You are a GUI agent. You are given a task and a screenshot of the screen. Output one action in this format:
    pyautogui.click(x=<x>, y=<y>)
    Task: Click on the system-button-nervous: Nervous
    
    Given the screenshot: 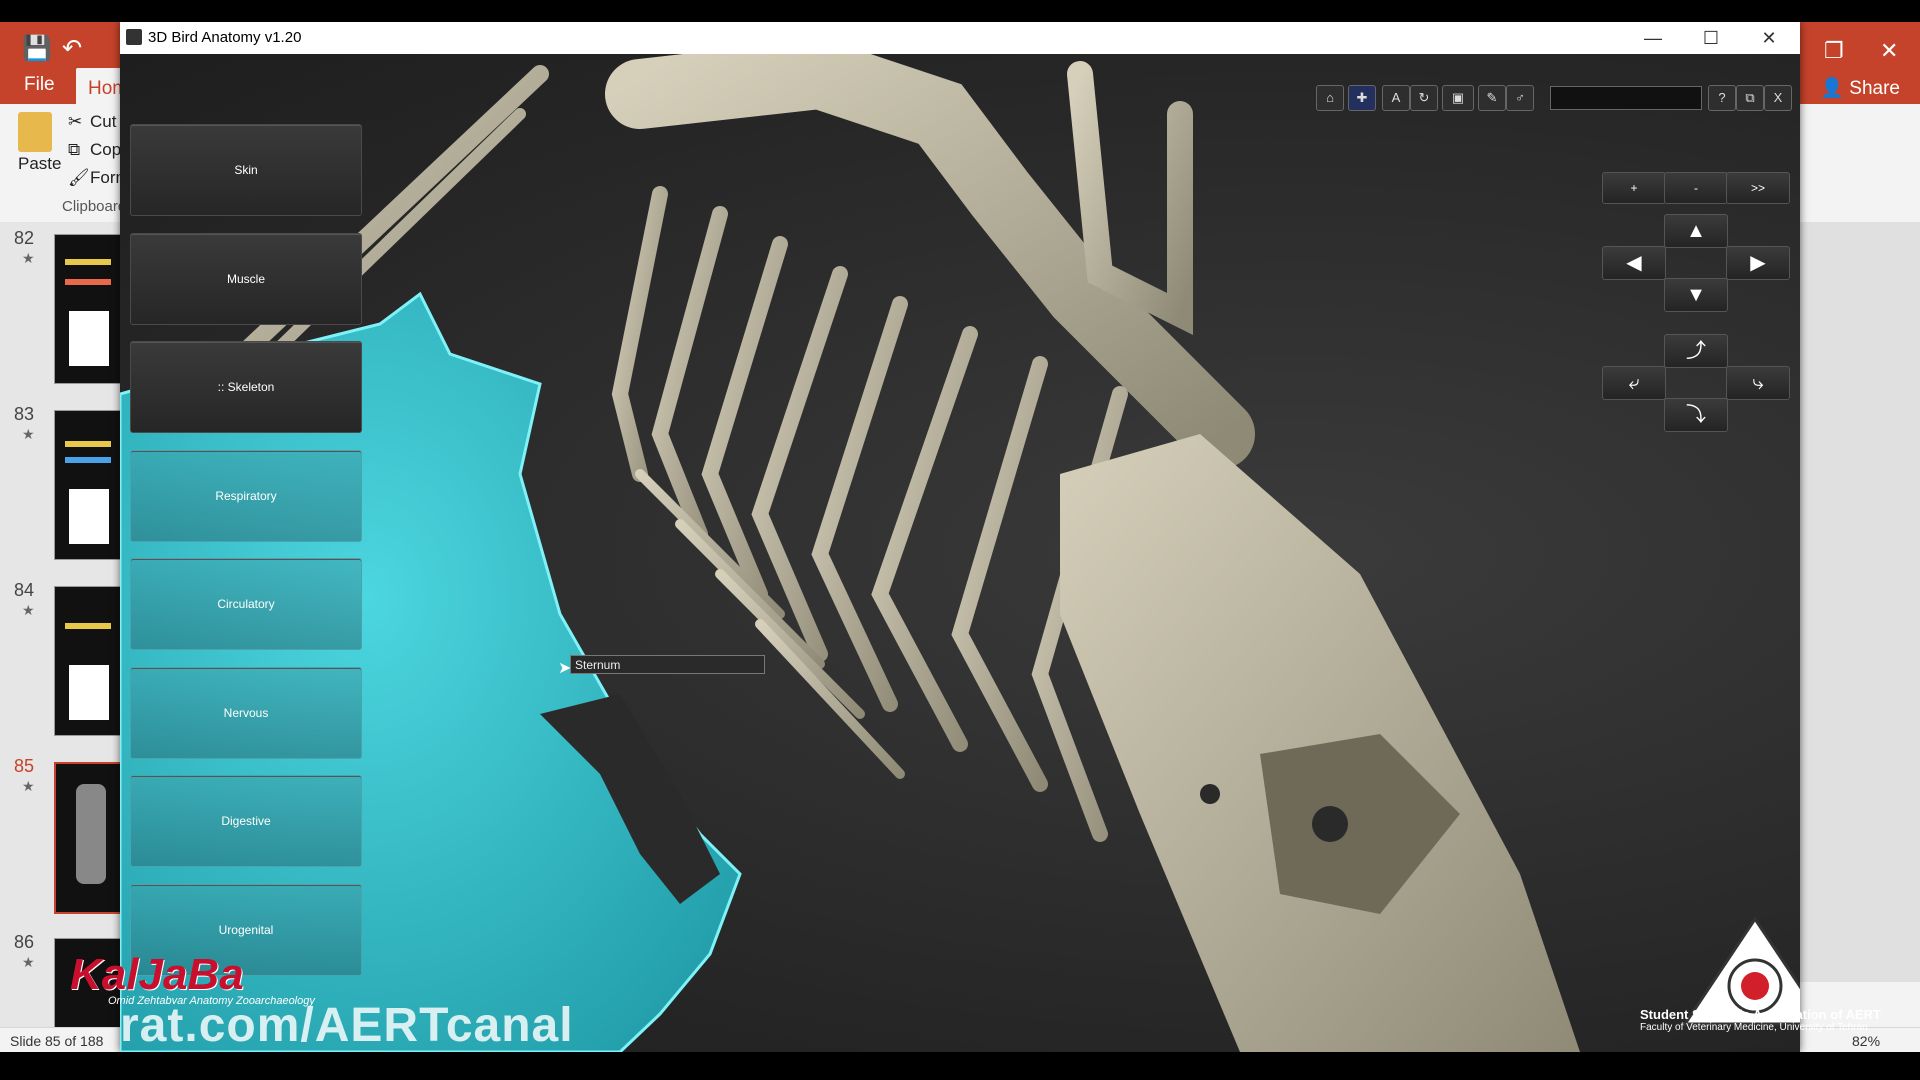 What is the action you would take?
    pyautogui.click(x=246, y=713)
    